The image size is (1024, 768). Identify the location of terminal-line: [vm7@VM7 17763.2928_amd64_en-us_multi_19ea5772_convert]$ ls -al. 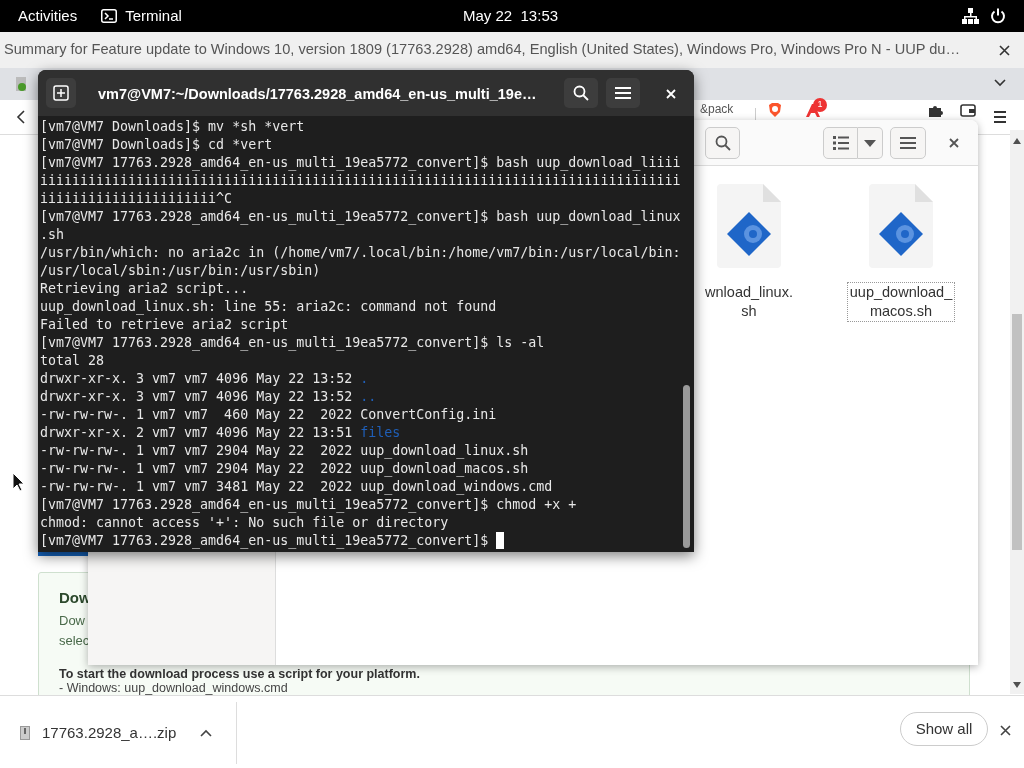
(292, 343).